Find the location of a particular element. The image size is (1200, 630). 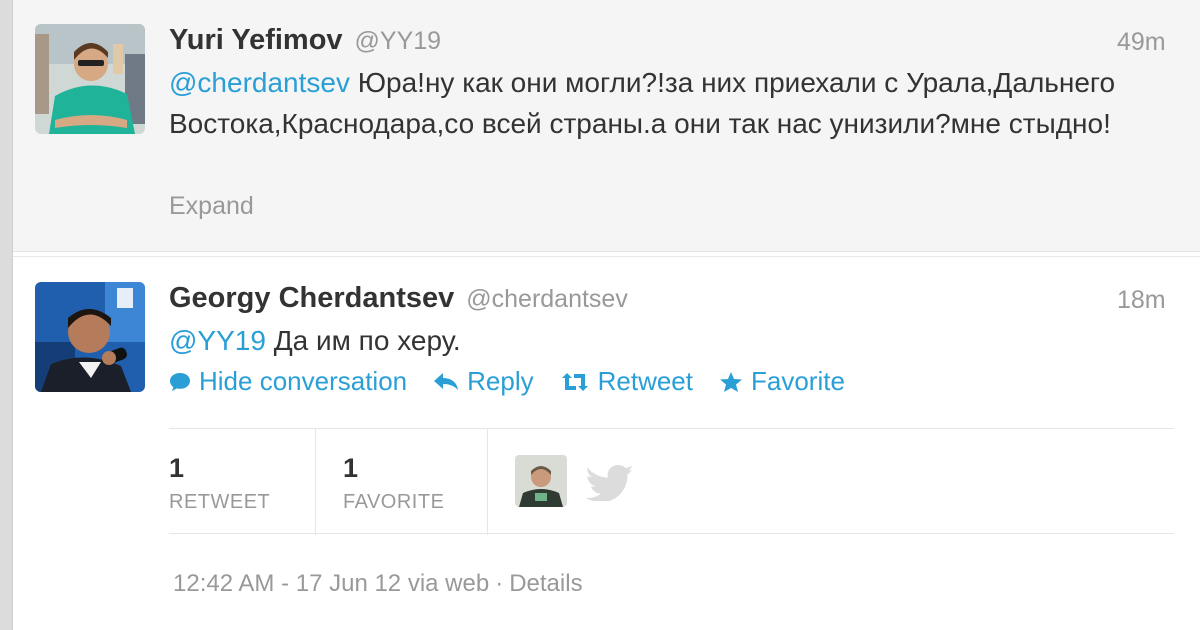

speech-bubble-icon is located at coordinates (180, 382).